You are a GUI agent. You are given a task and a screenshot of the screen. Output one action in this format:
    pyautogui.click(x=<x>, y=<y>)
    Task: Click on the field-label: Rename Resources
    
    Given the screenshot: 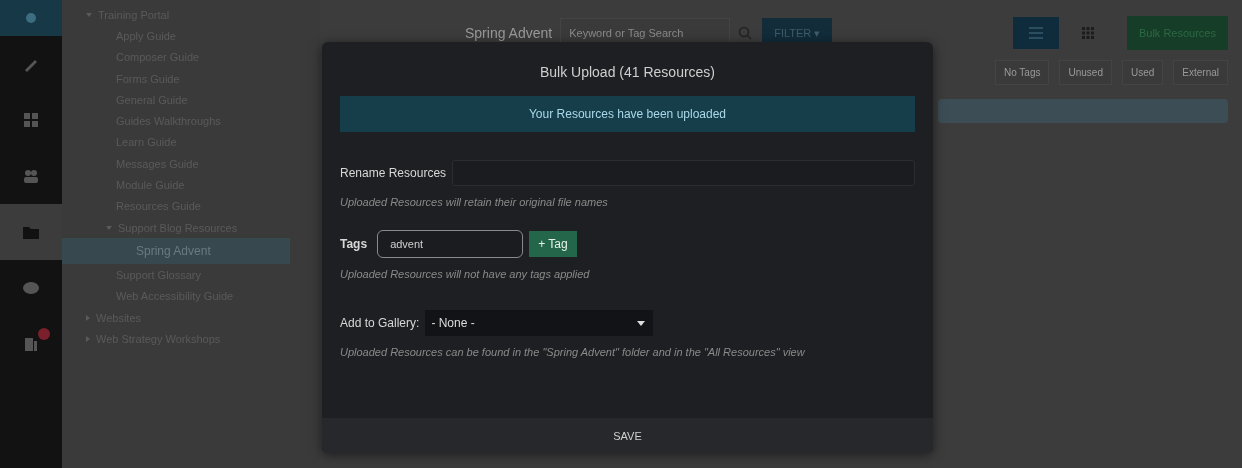 What is the action you would take?
    pyautogui.click(x=393, y=173)
    